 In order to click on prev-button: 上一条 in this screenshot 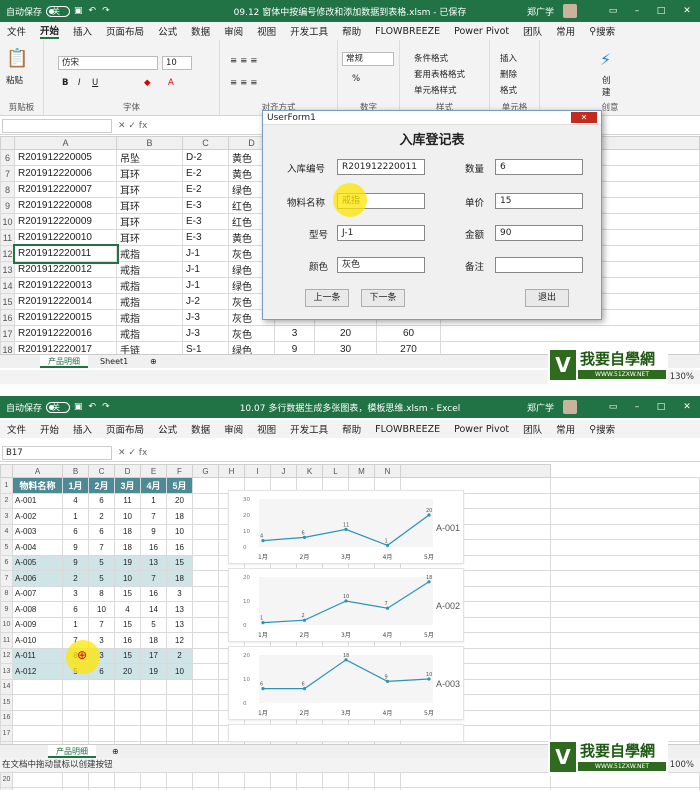, I will do `click(327, 298)`.